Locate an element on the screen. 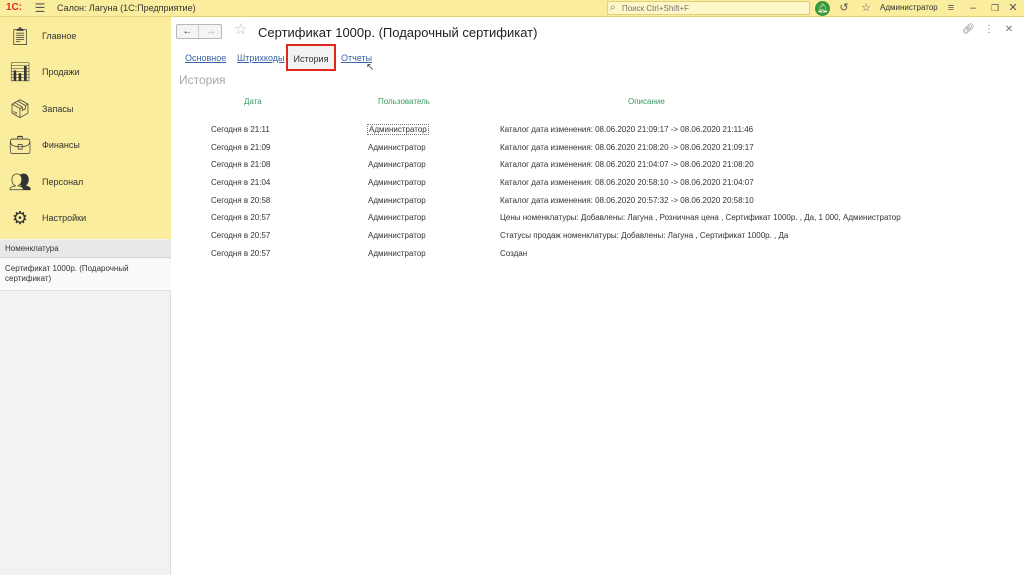 The width and height of the screenshot is (1024, 575). cell-date: Сегодня в 20:58 is located at coordinates (241, 200).